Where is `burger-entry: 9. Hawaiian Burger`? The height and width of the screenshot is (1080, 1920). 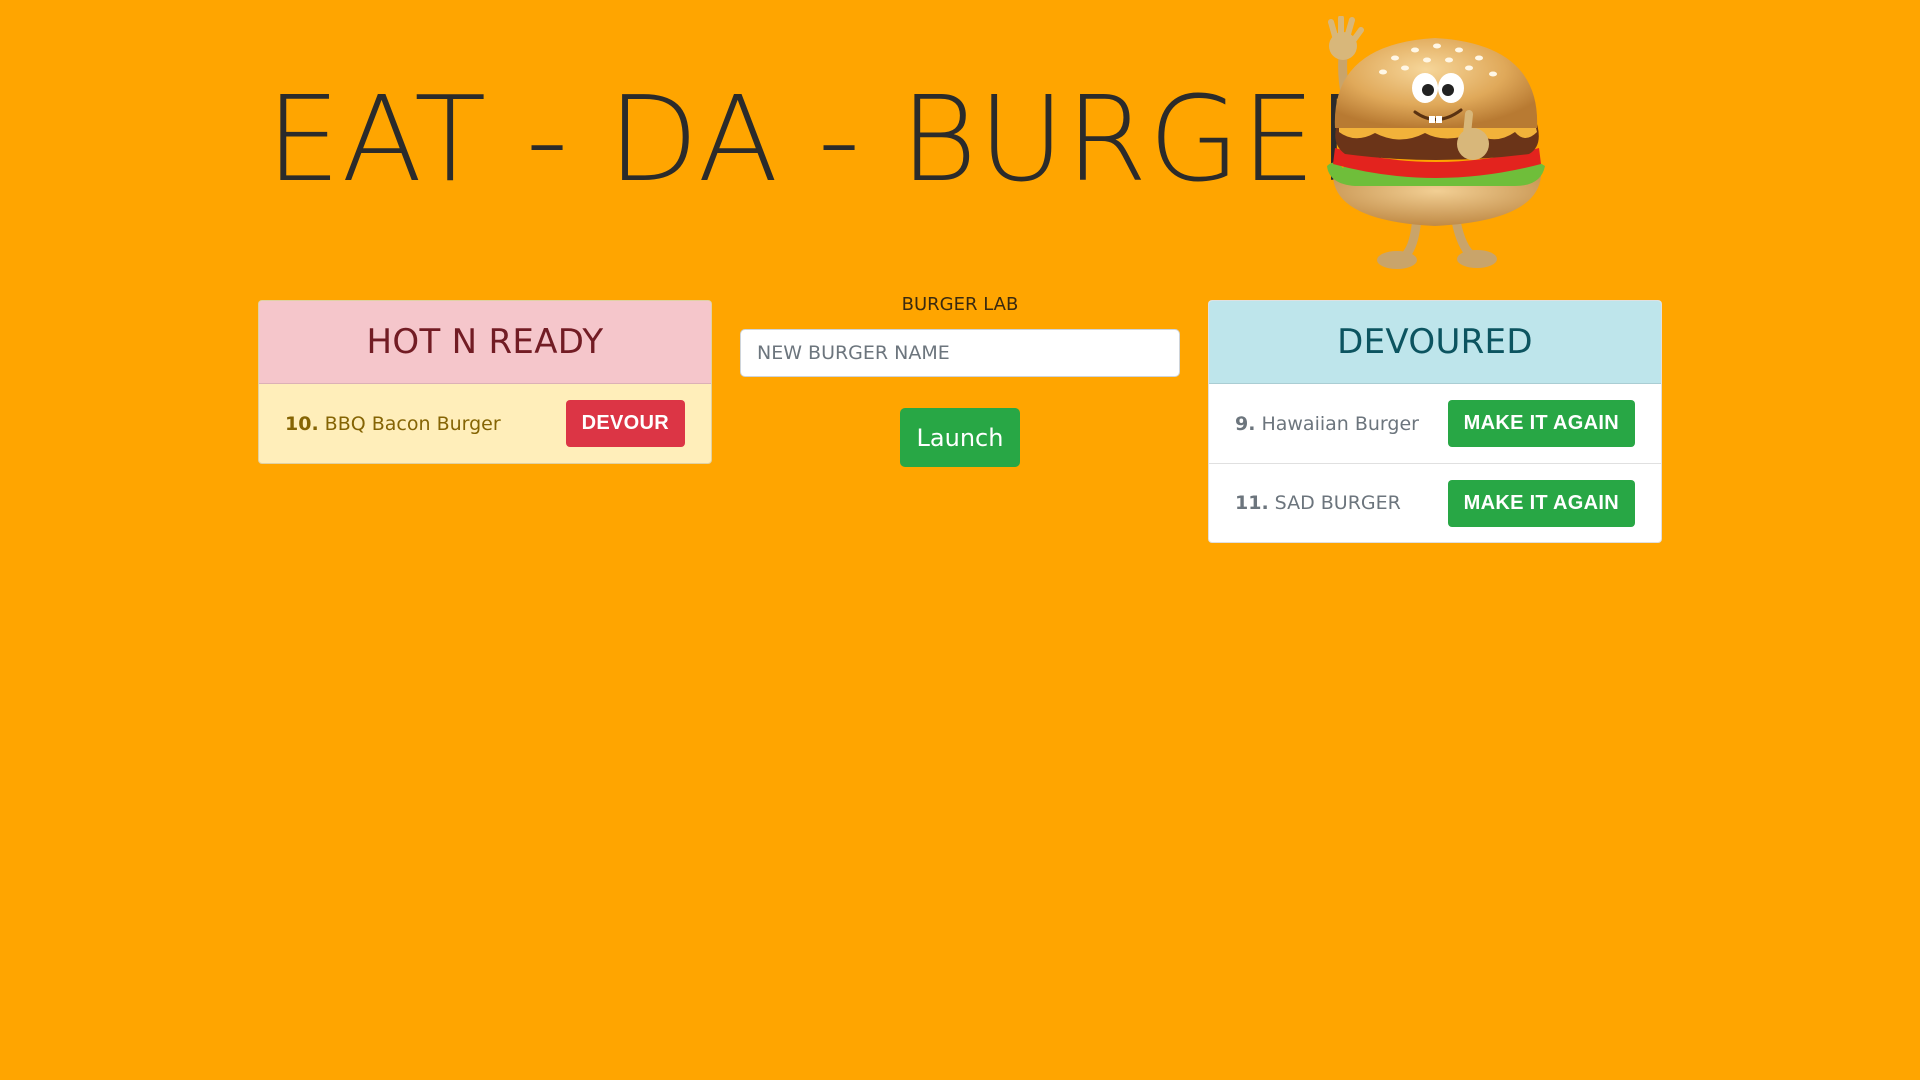
burger-entry: 9. Hawaiian Burger is located at coordinates (1327, 424).